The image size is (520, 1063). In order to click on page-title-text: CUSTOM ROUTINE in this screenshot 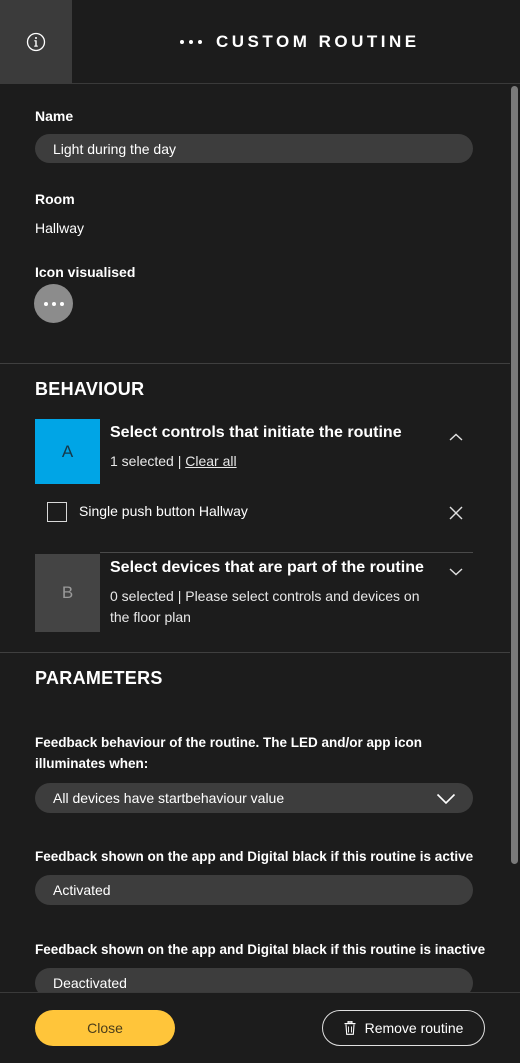, I will do `click(318, 41)`.